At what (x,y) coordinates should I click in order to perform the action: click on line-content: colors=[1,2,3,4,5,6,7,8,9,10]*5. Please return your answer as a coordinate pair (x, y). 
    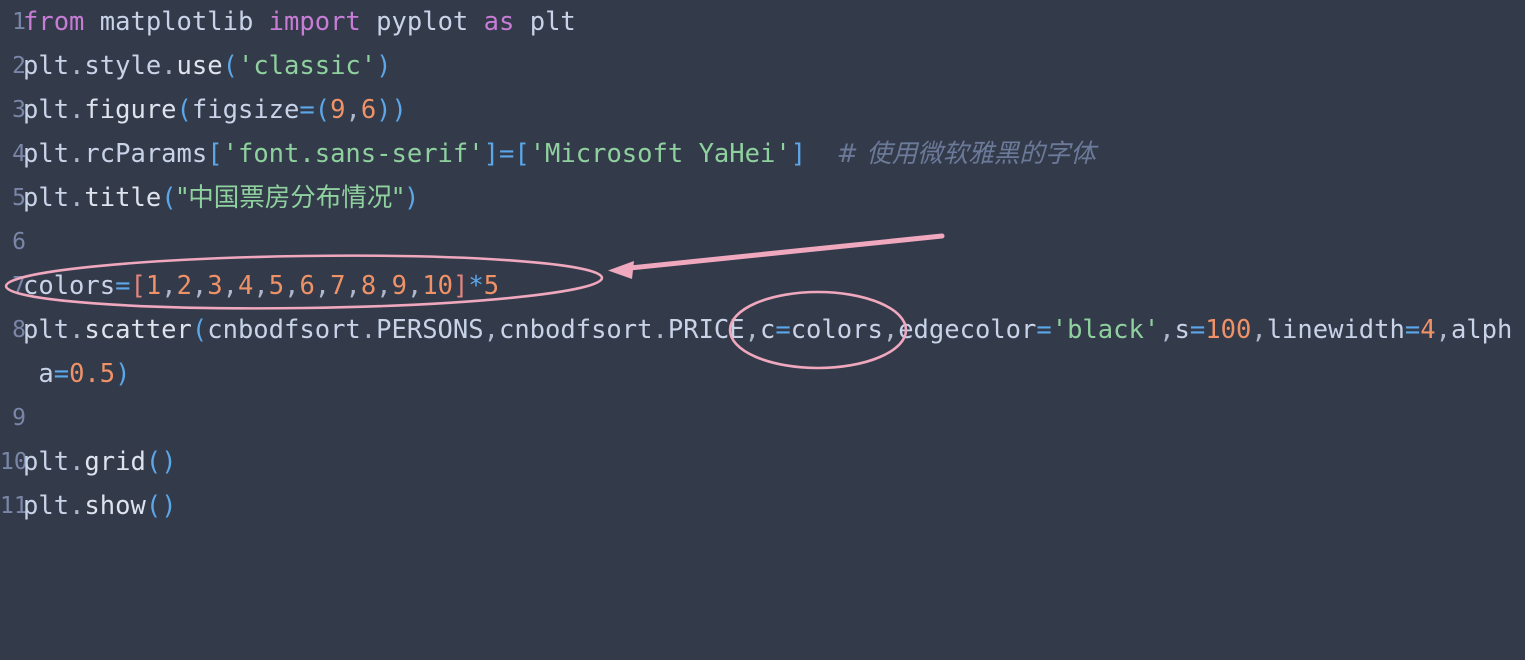
    Looking at the image, I should click on (261, 286).